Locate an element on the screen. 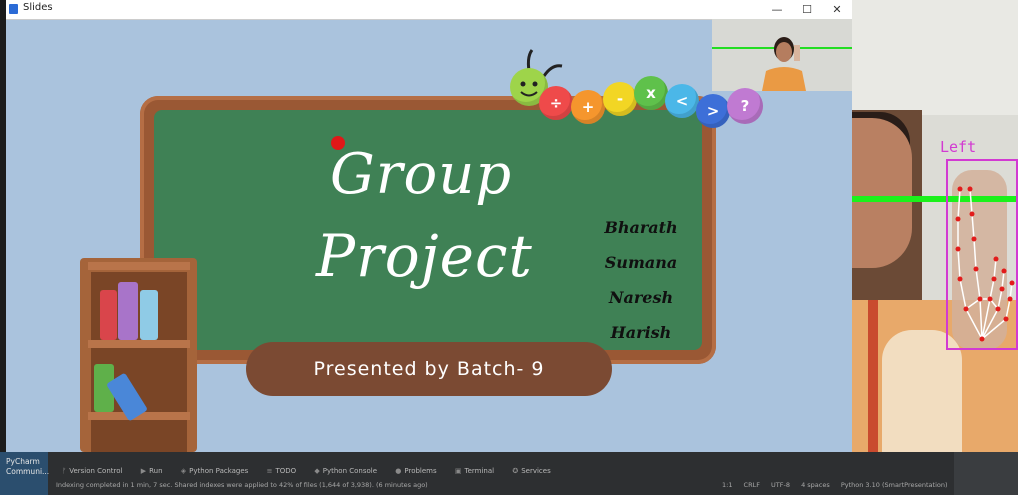  presented-by-banner: Presented by Batch- 9 is located at coordinates (429, 369).